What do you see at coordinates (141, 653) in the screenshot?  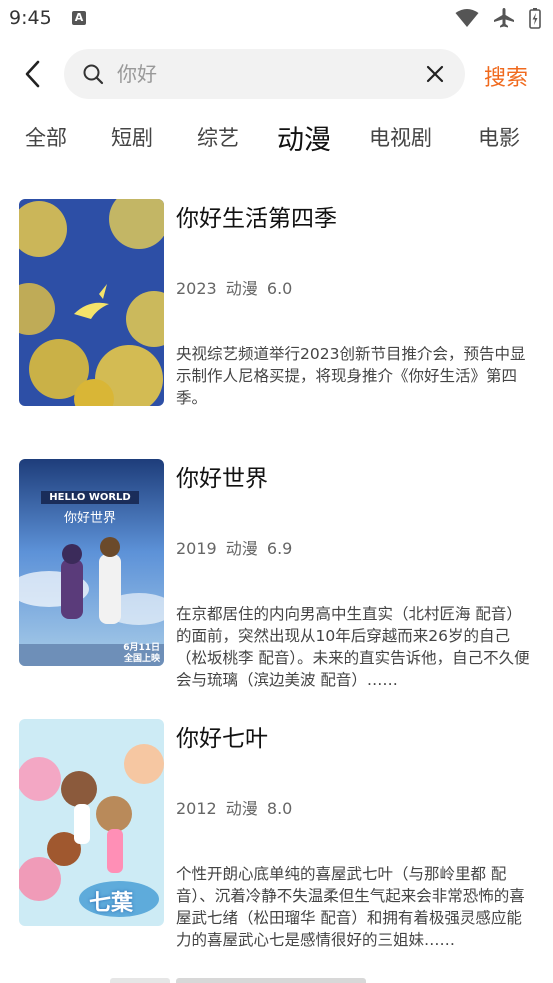 I see `poster-release-date: 6月11日 全国上映` at bounding box center [141, 653].